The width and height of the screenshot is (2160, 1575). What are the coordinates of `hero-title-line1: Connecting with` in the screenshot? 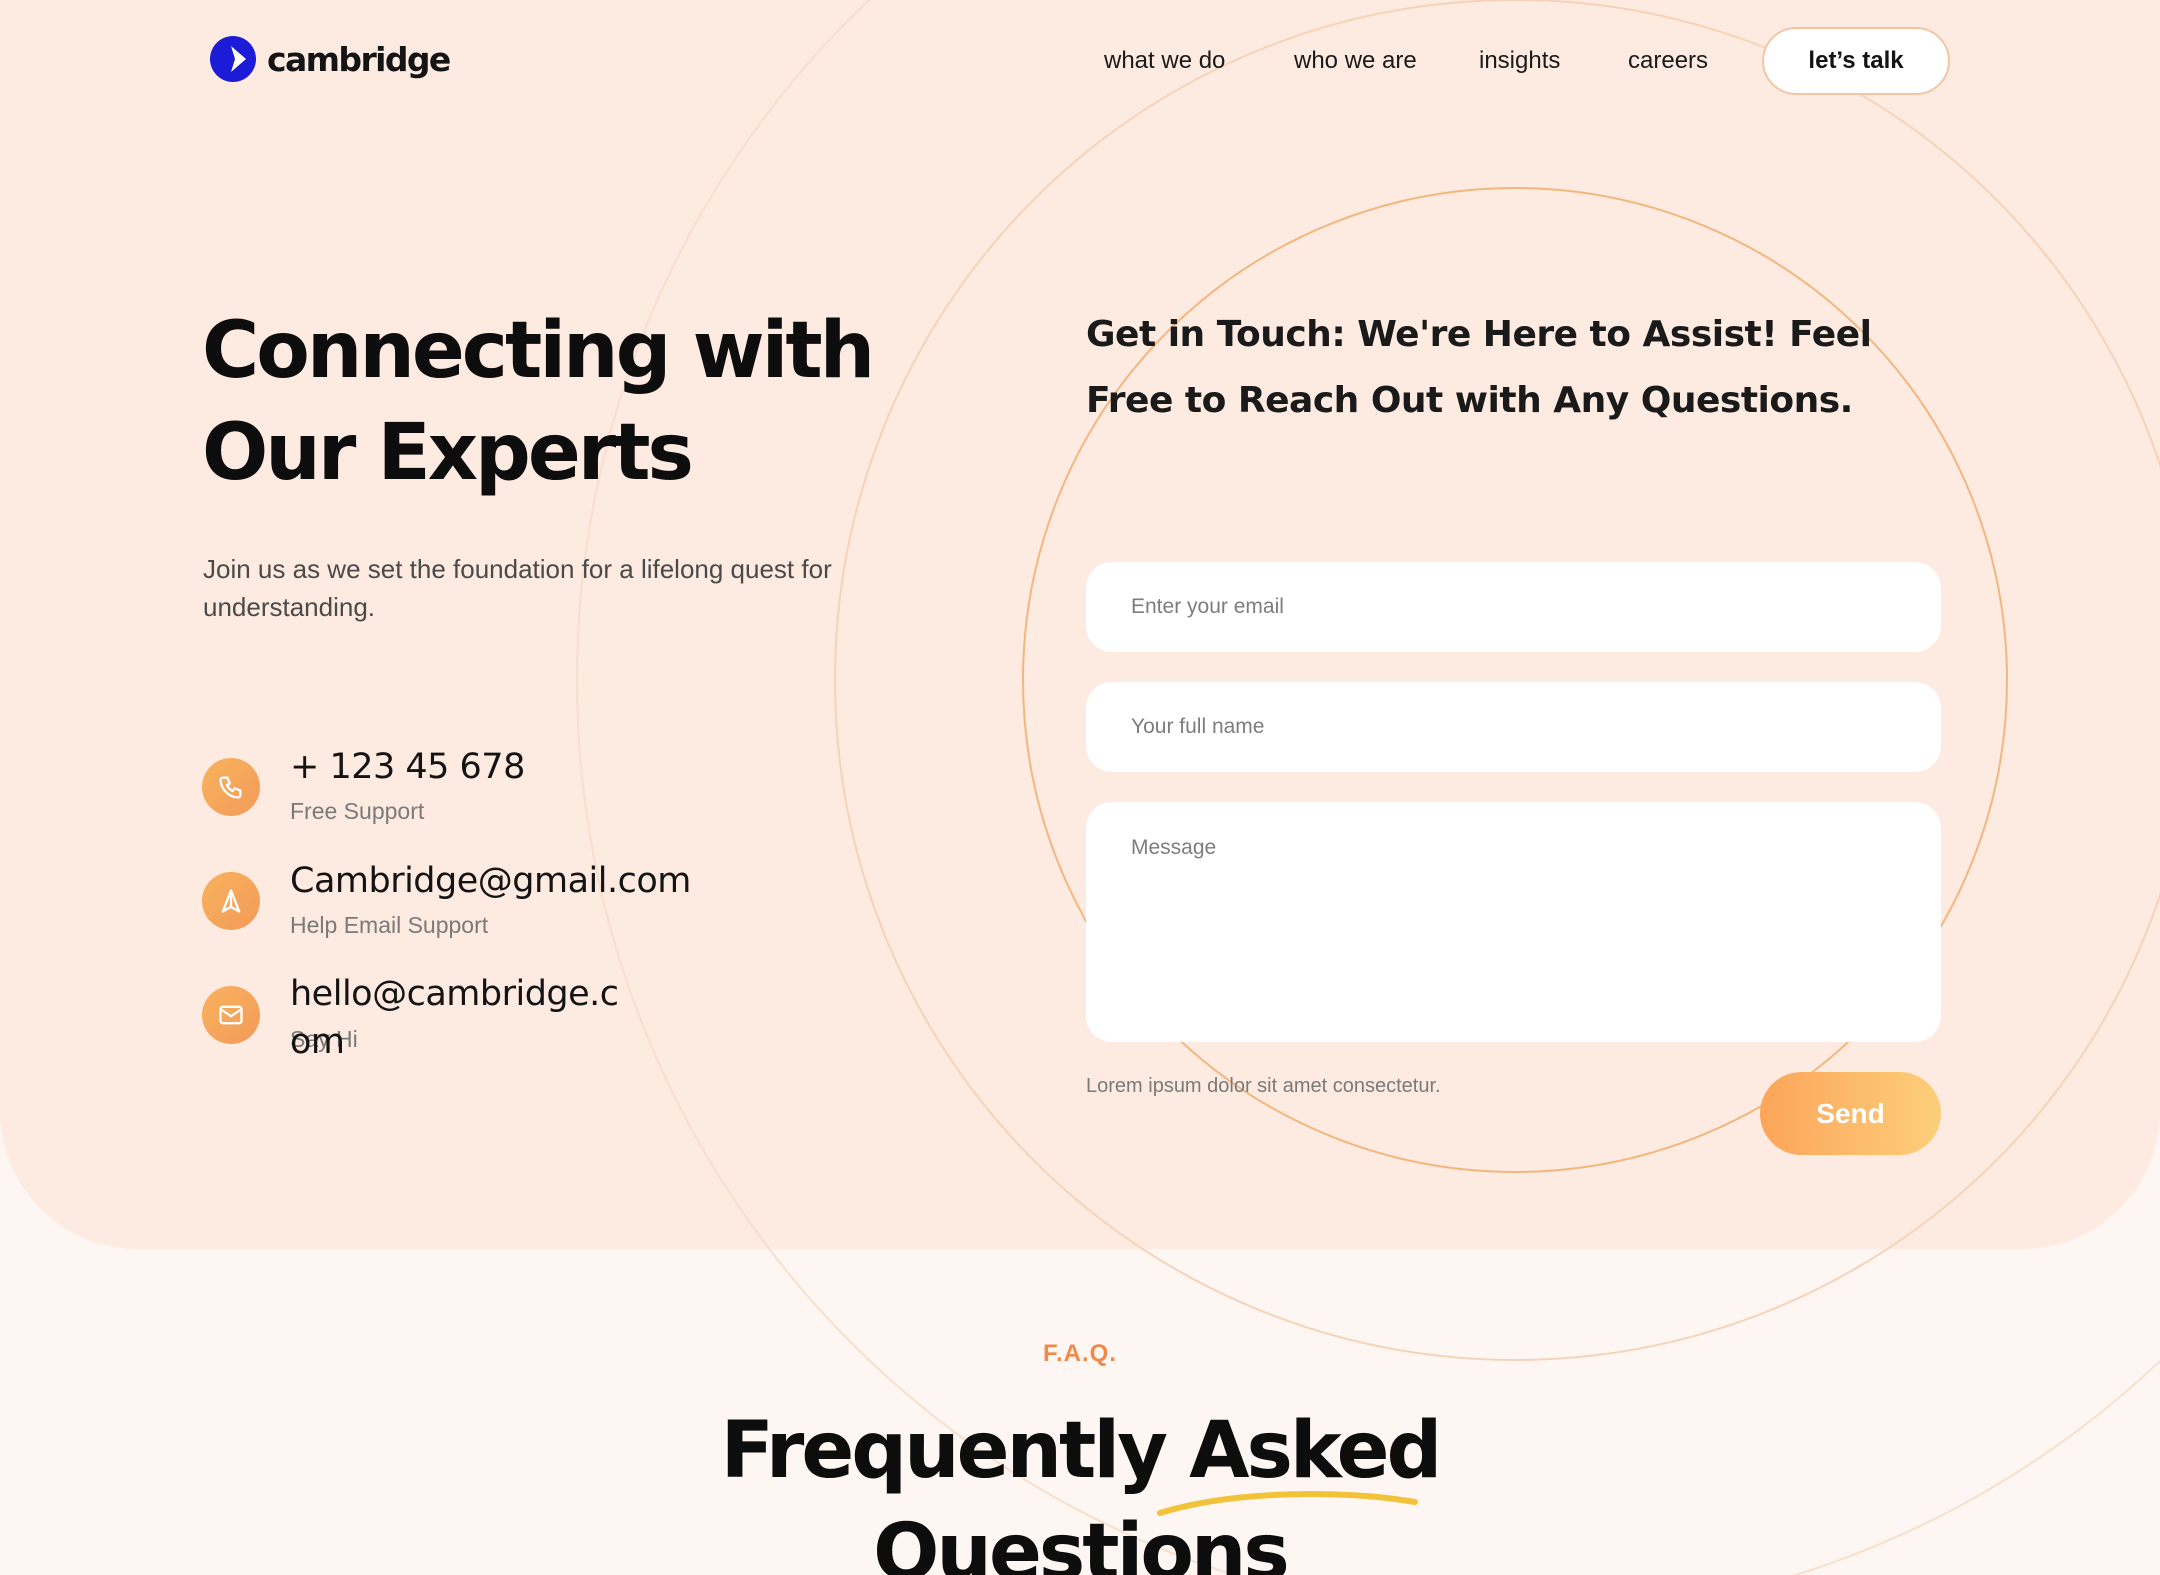 It's located at (538, 351).